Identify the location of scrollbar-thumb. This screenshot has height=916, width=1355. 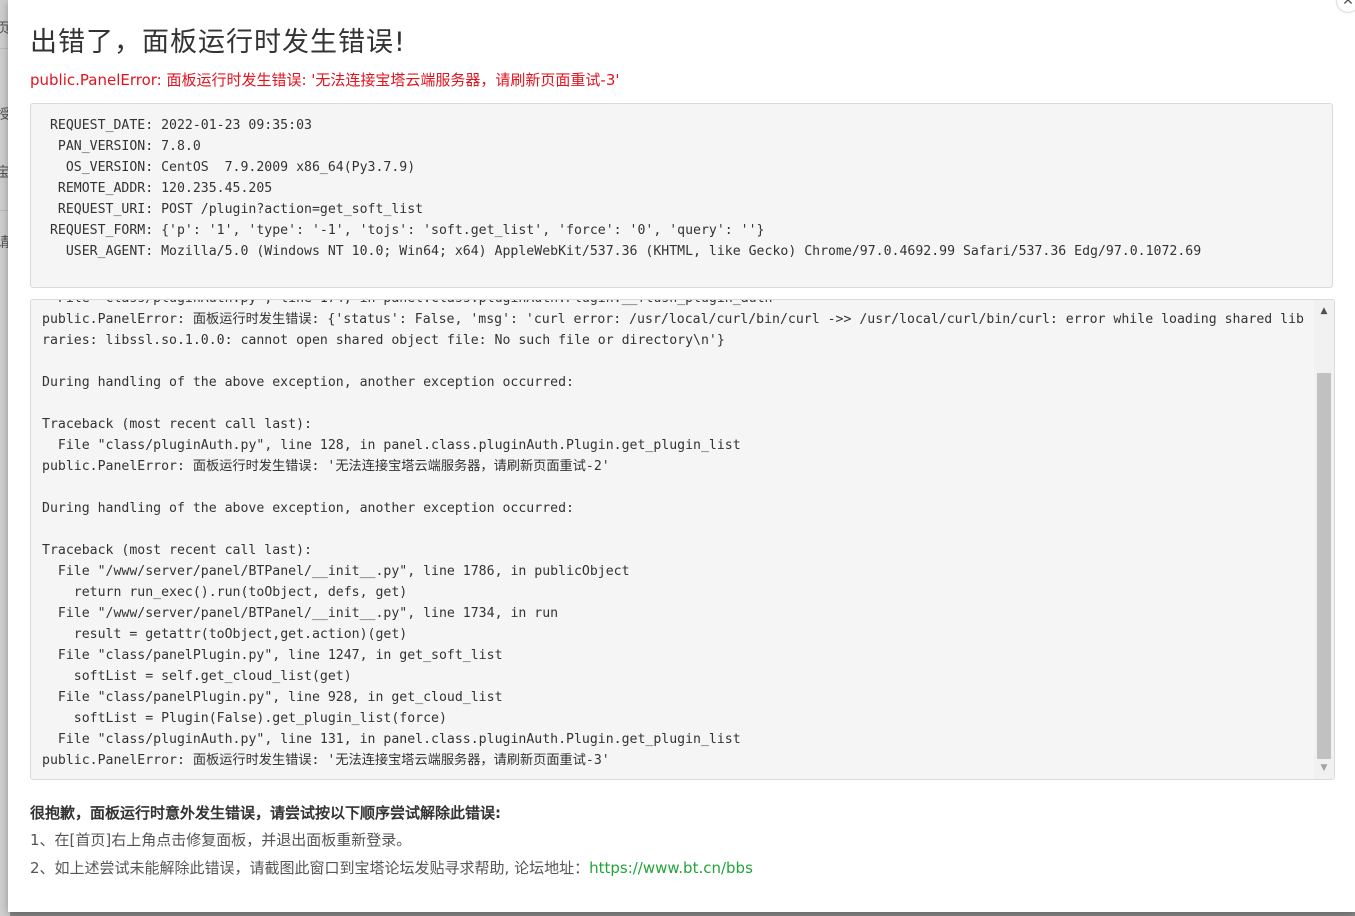
(1324, 566).